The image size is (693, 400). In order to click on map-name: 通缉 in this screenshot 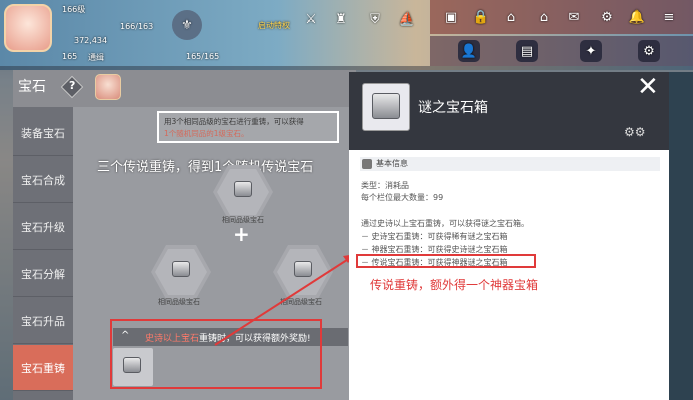, I will do `click(96, 57)`.